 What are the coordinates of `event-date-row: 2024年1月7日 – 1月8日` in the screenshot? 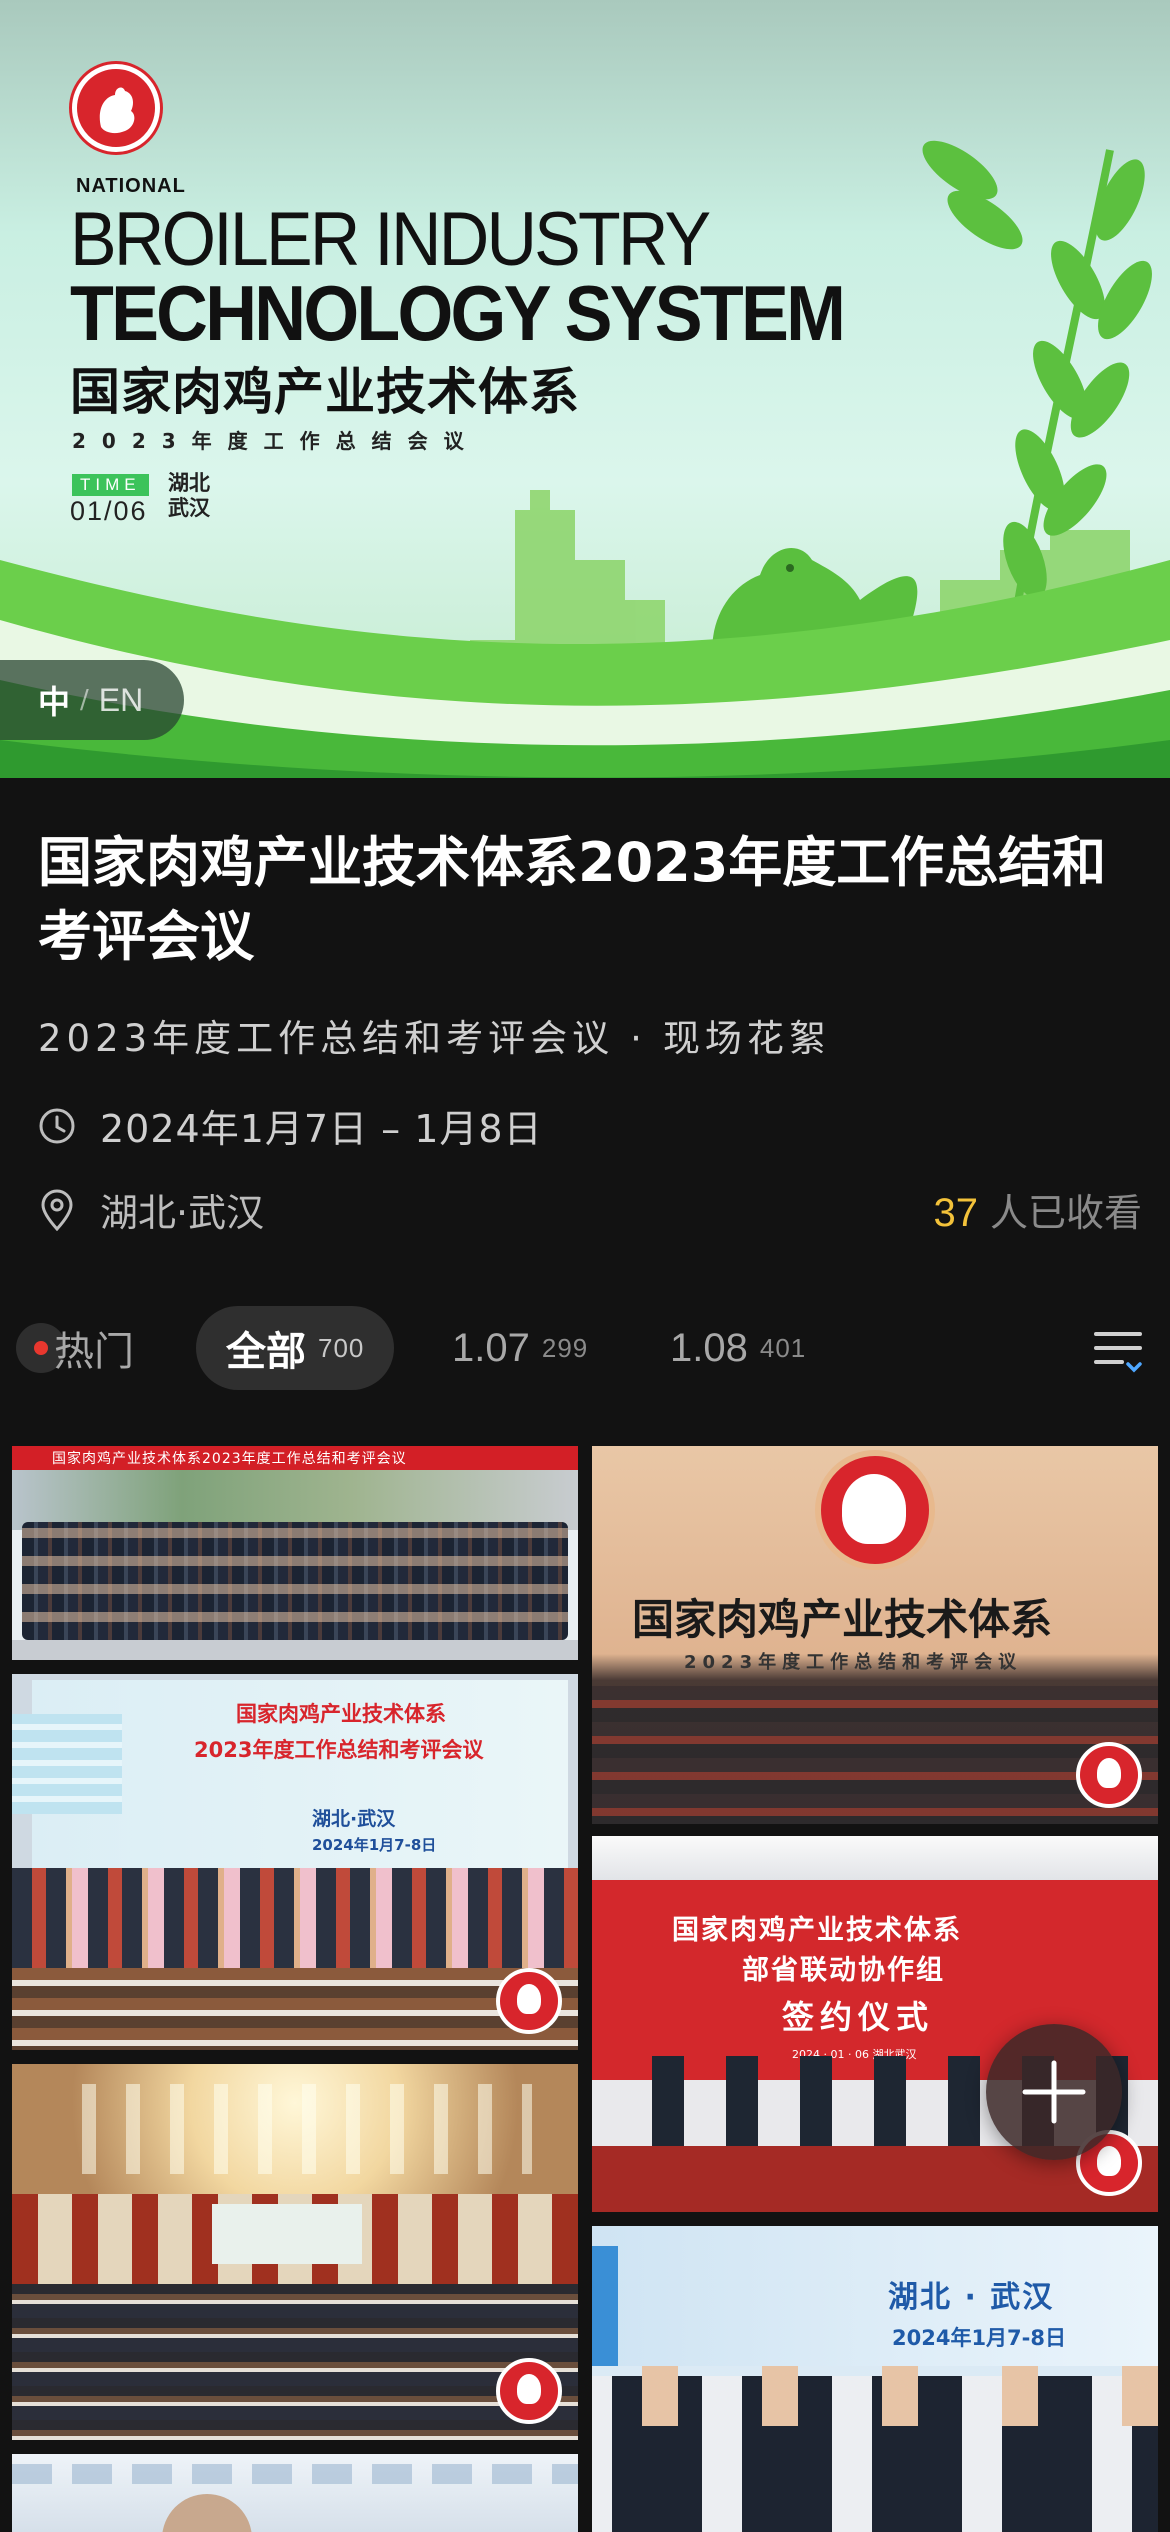 It's located at (290, 1125).